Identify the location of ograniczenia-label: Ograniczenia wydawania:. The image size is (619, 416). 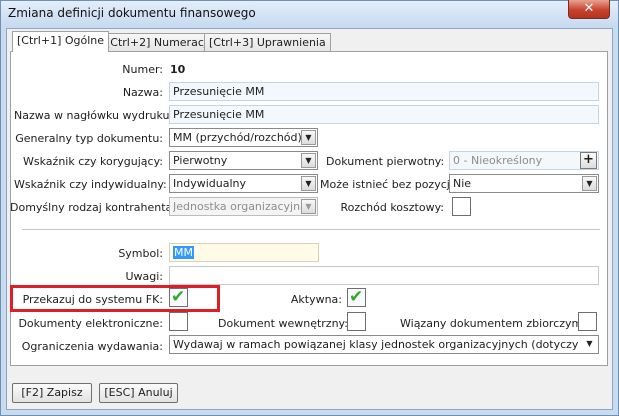
(92, 346).